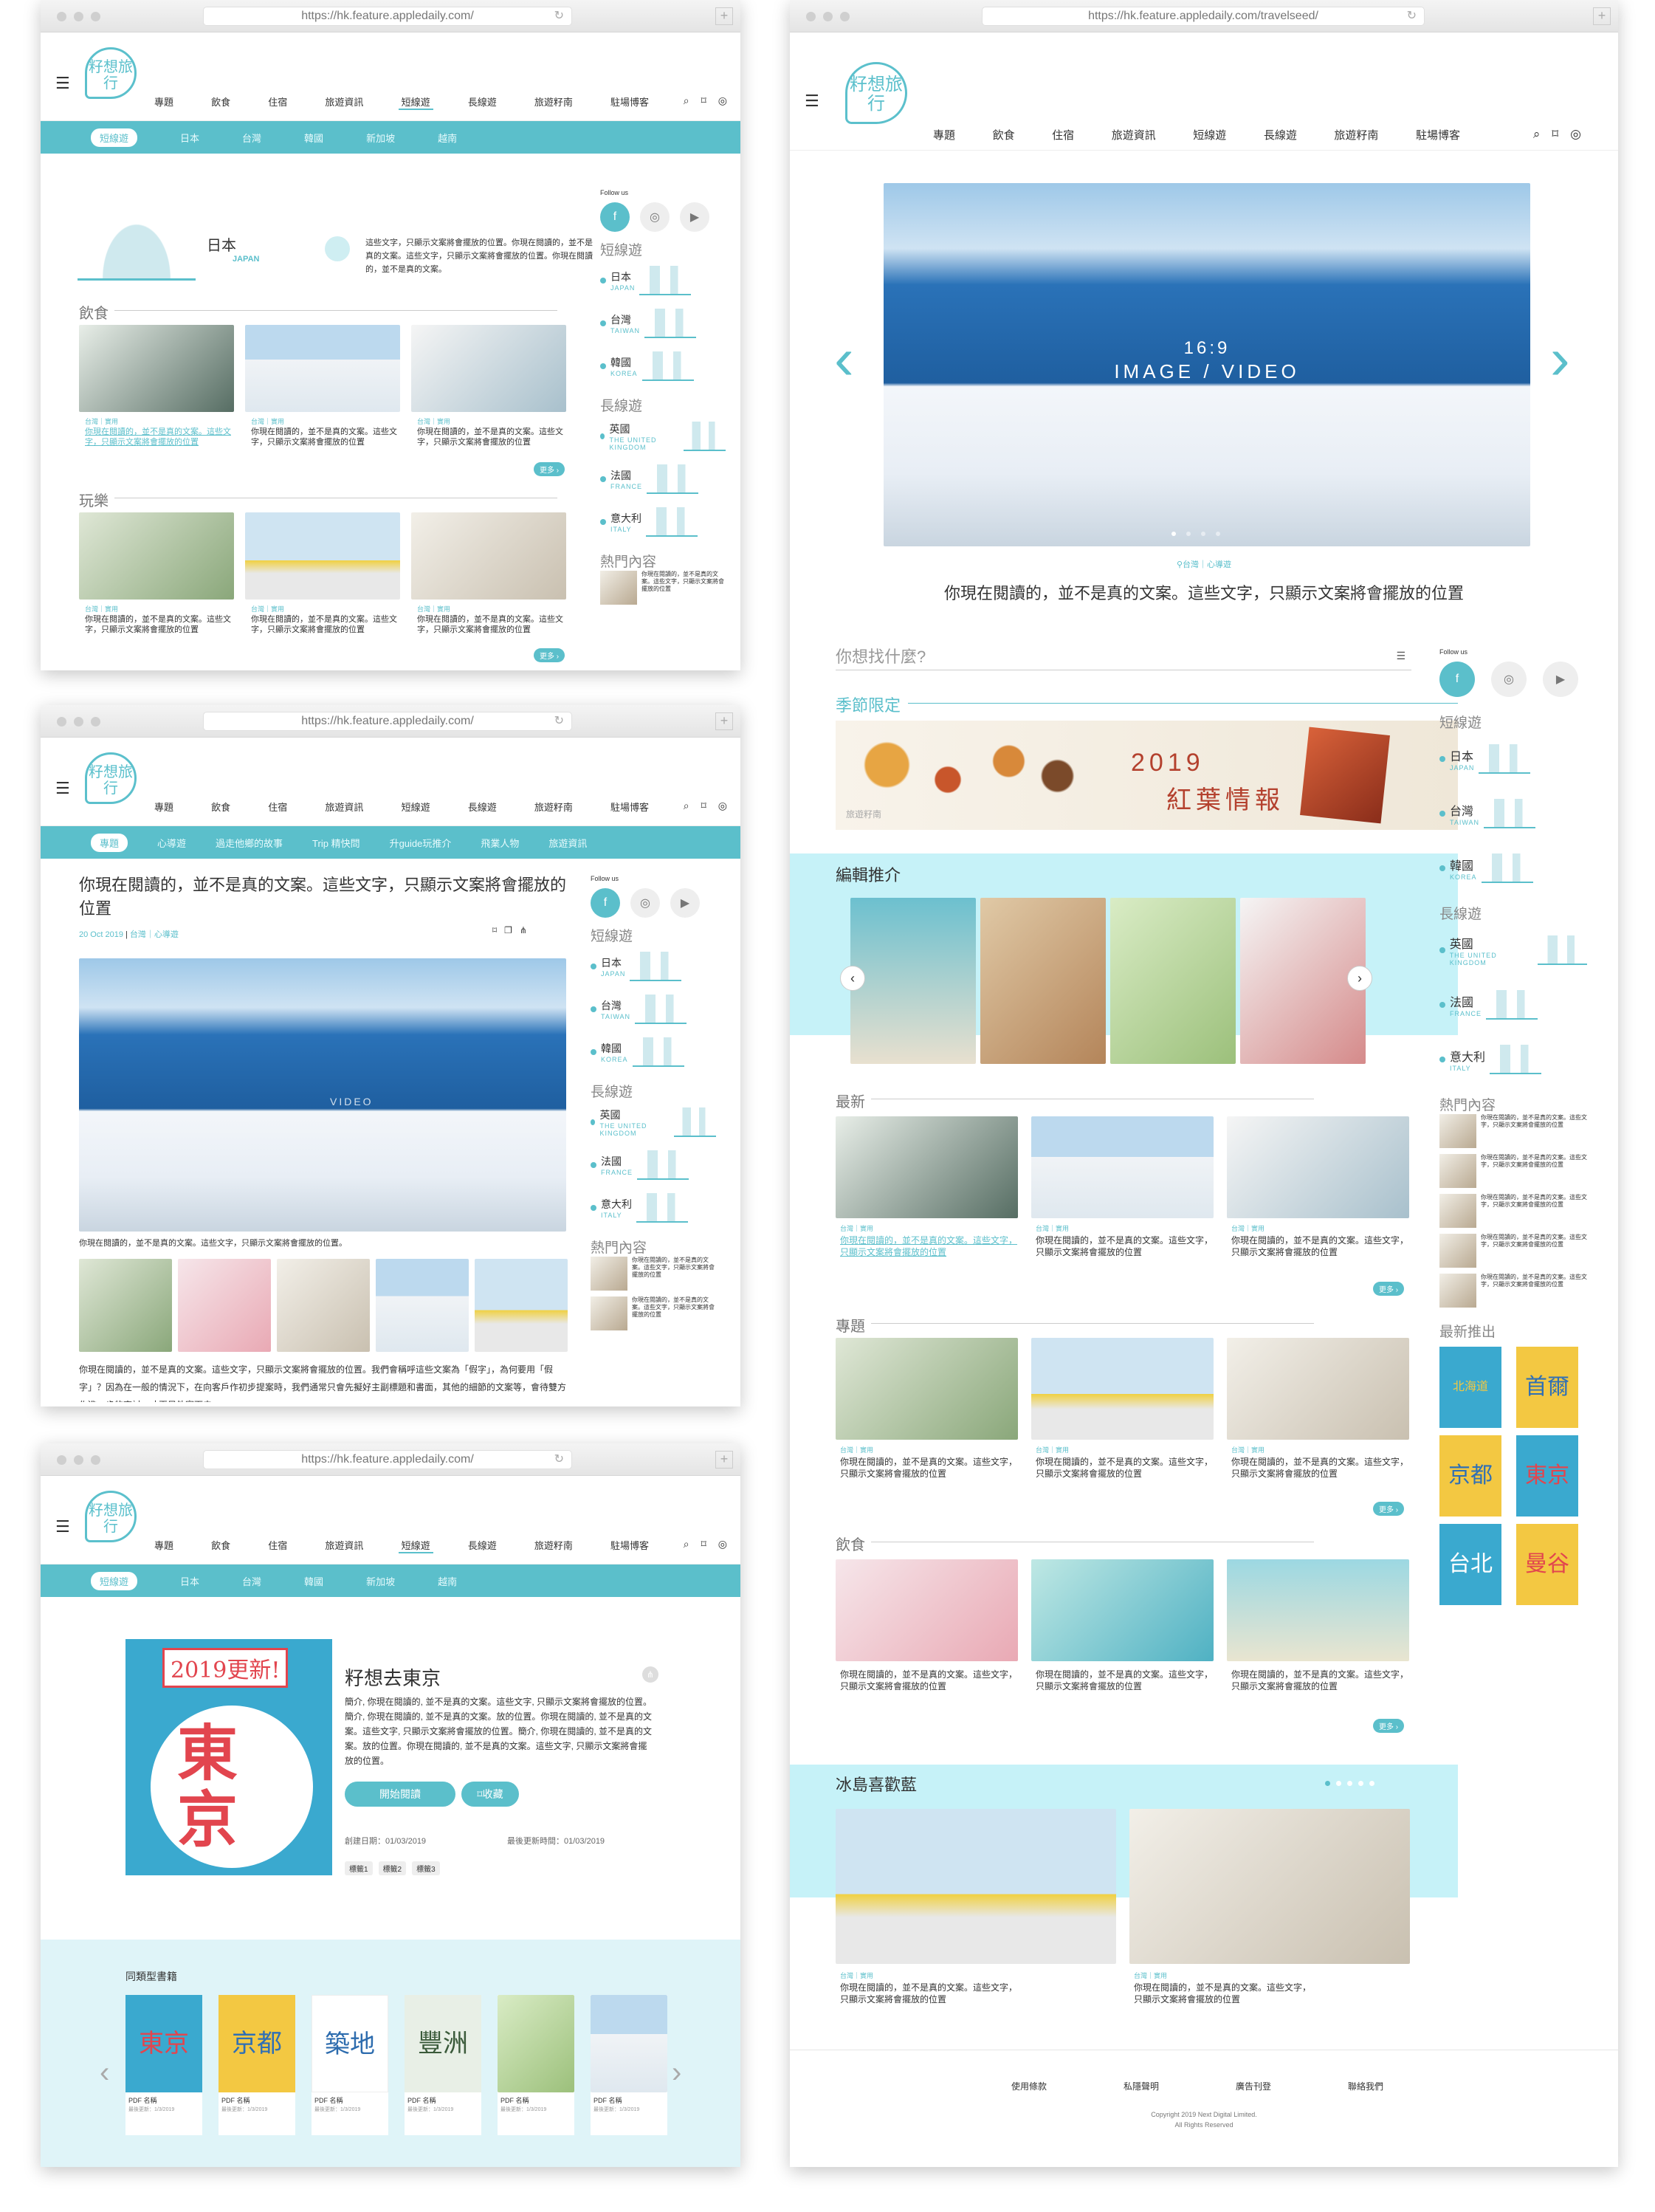 This screenshot has width=1655, height=2212. What do you see at coordinates (1359, 978) in the screenshot?
I see `carousel-next-button: ›` at bounding box center [1359, 978].